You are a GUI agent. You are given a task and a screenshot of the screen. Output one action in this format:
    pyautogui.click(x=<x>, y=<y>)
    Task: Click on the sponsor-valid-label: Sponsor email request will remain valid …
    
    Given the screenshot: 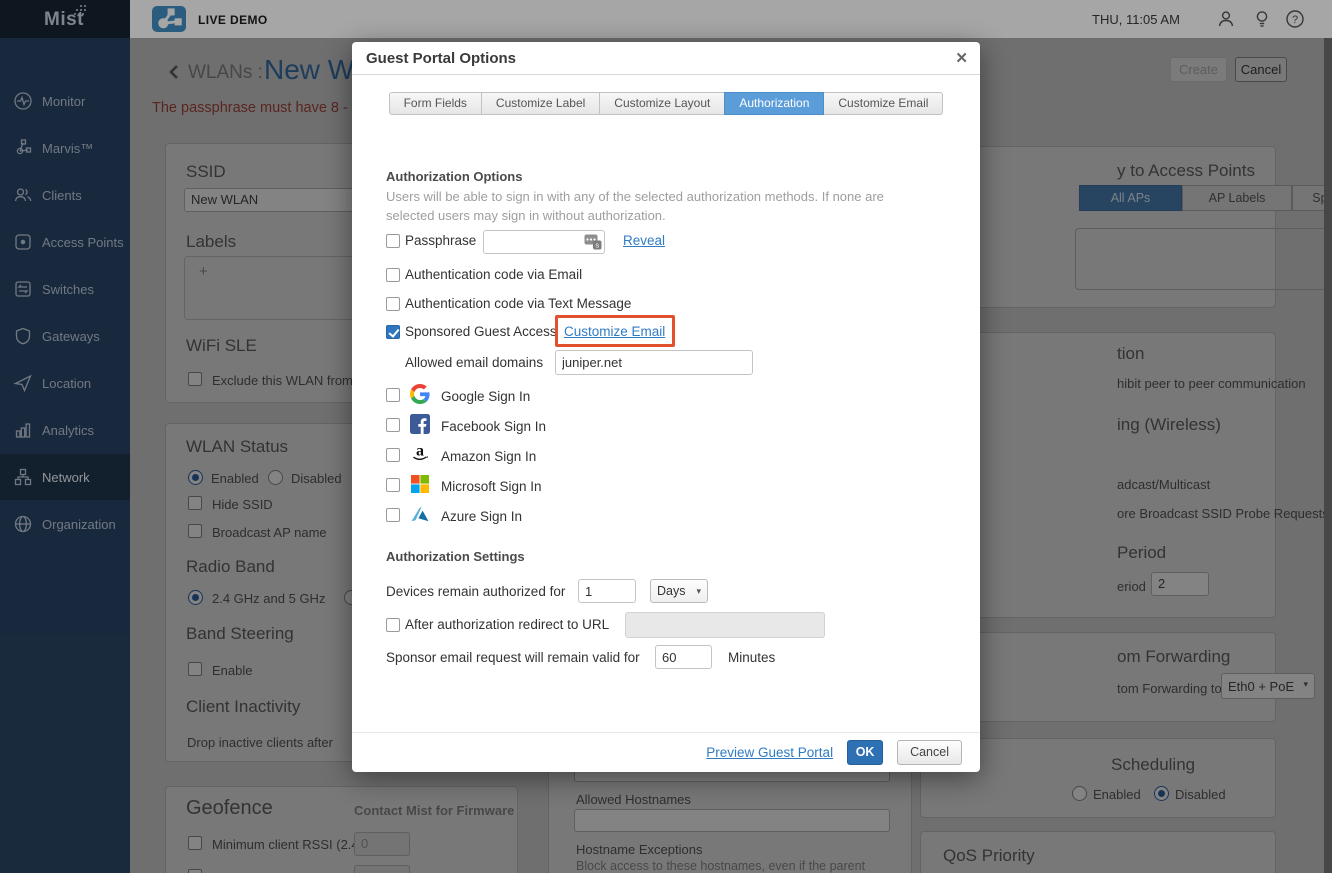 What is the action you would take?
    pyautogui.click(x=513, y=657)
    